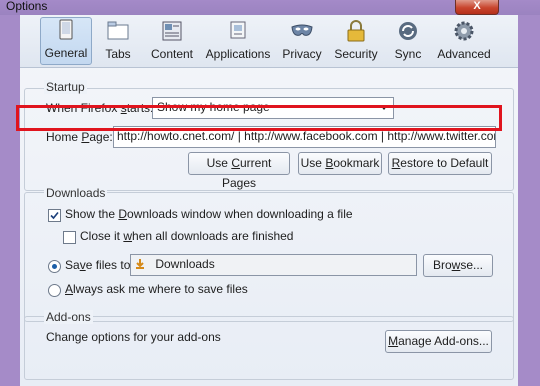  What do you see at coordinates (187, 236) in the screenshot?
I see `close-when-finished-label: Close it when all downloads are finished` at bounding box center [187, 236].